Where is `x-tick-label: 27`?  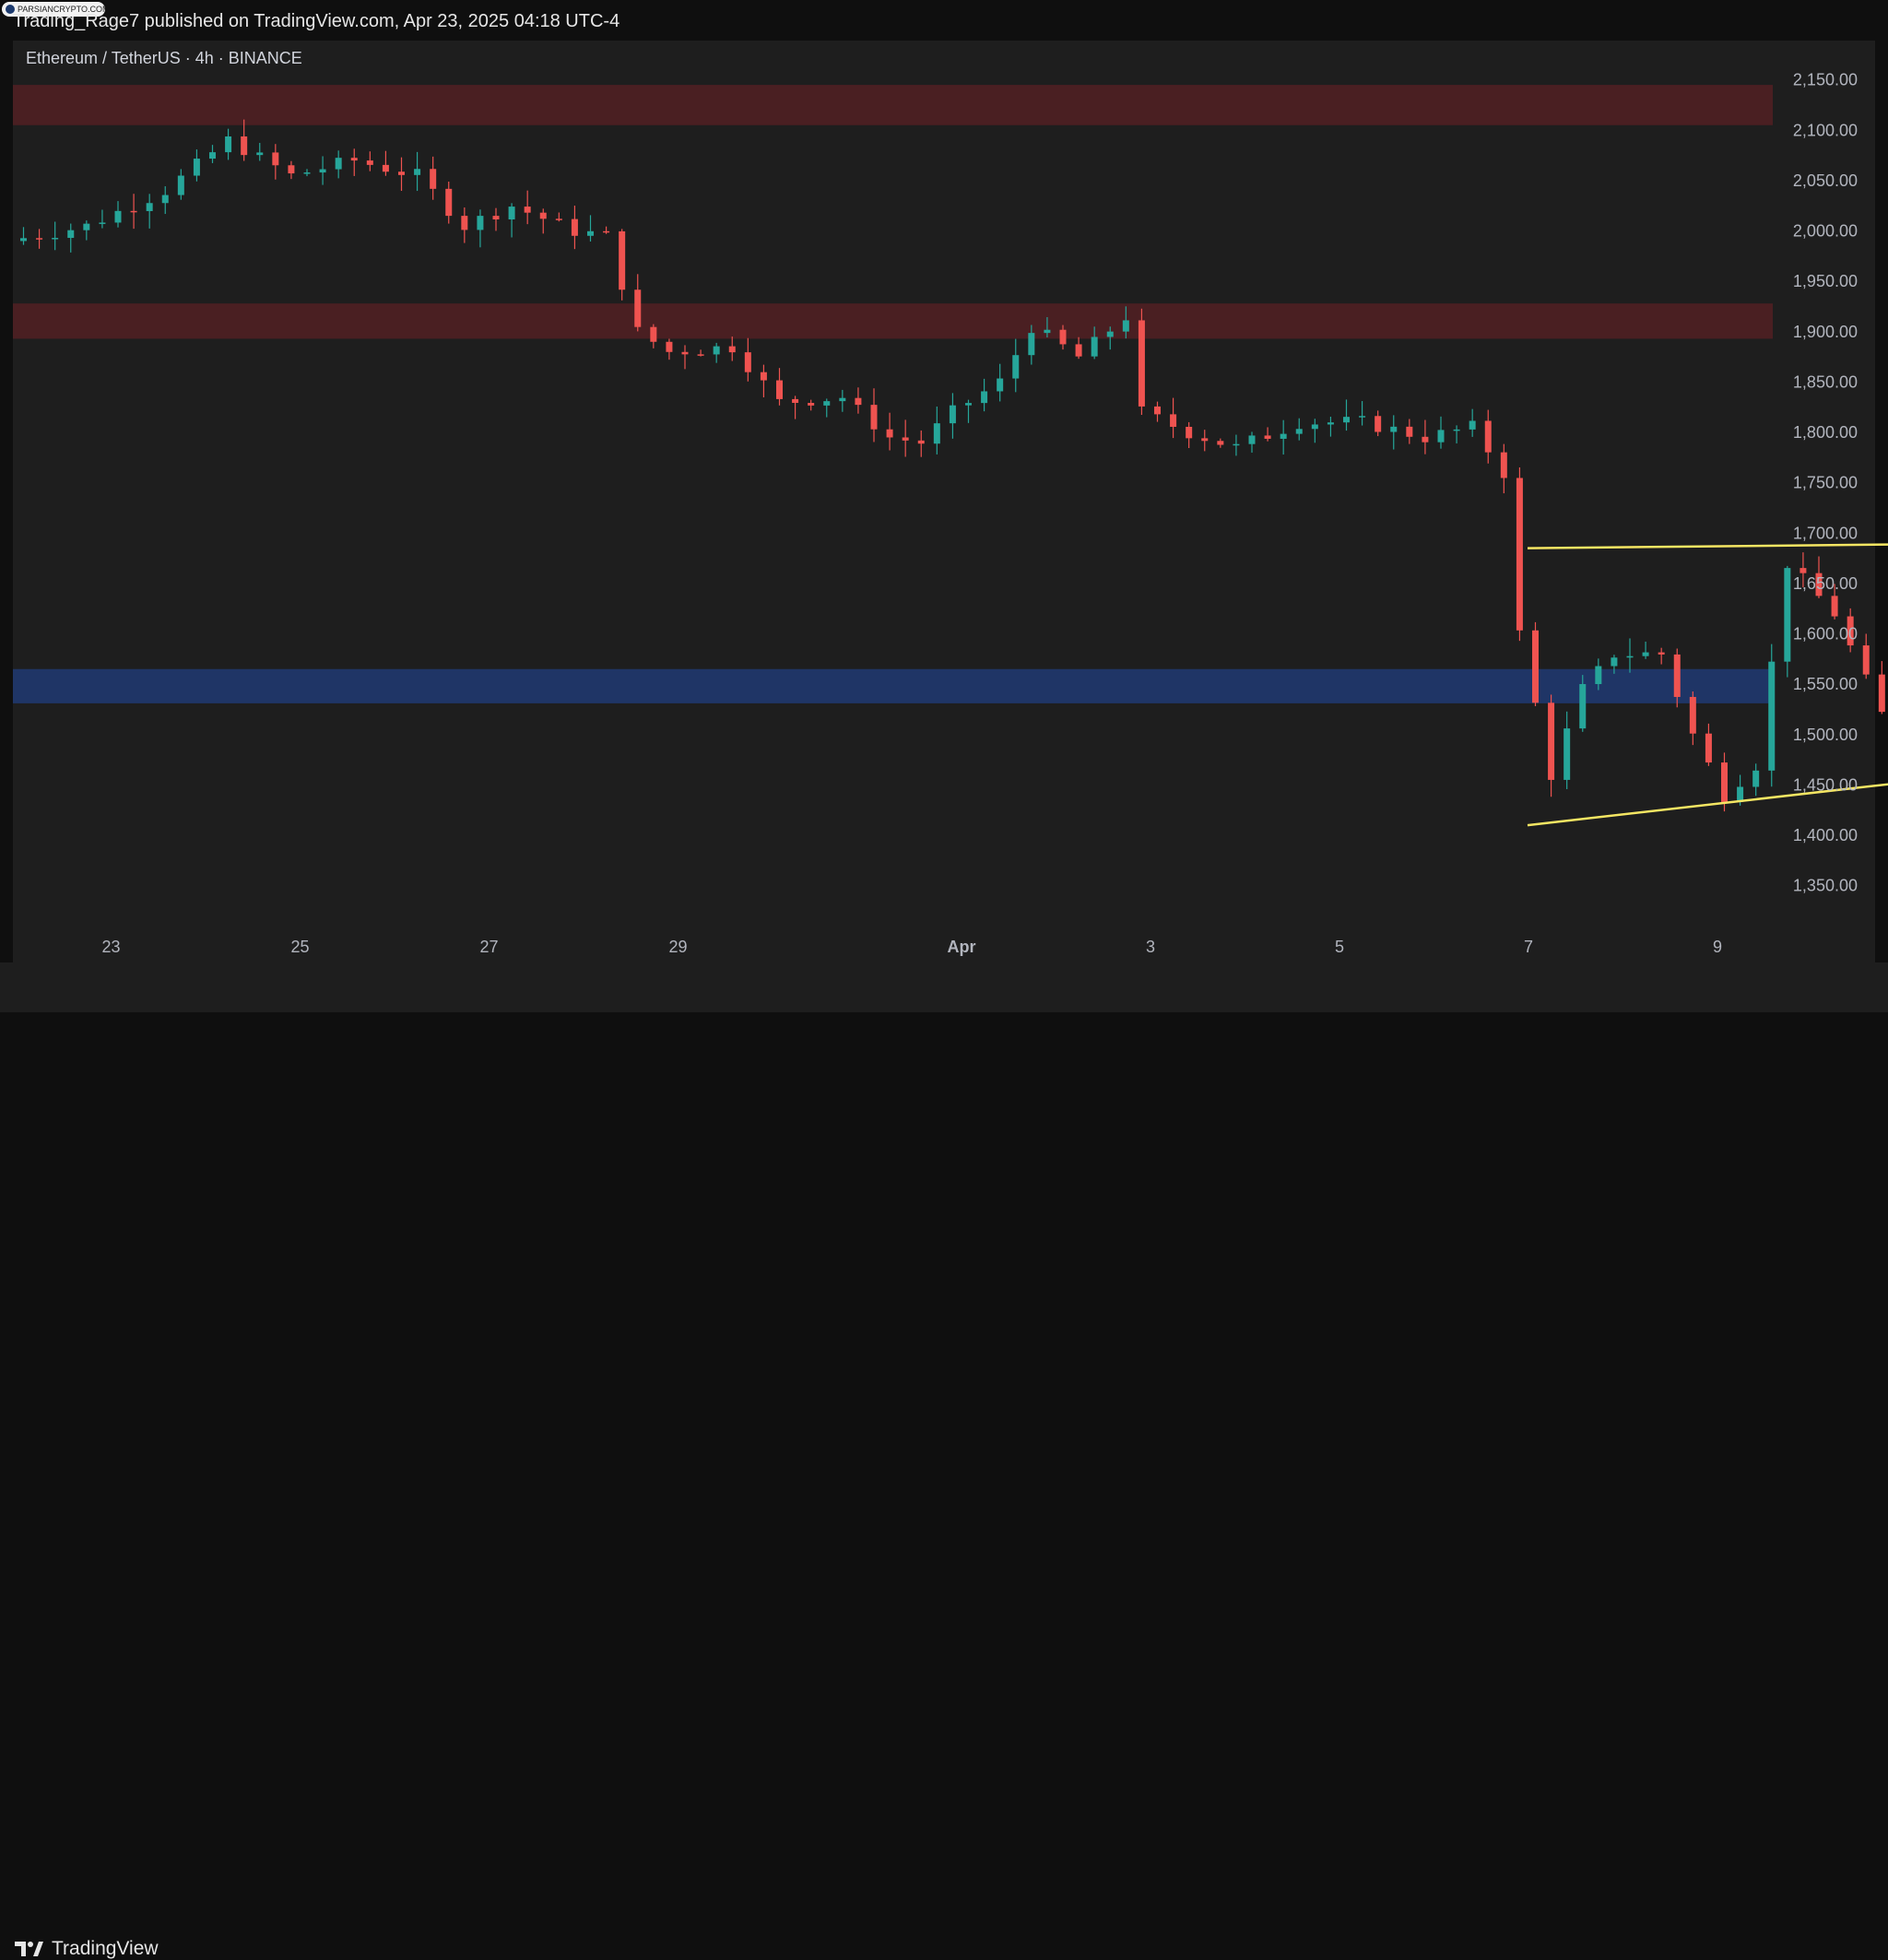 x-tick-label: 27 is located at coordinates (488, 947).